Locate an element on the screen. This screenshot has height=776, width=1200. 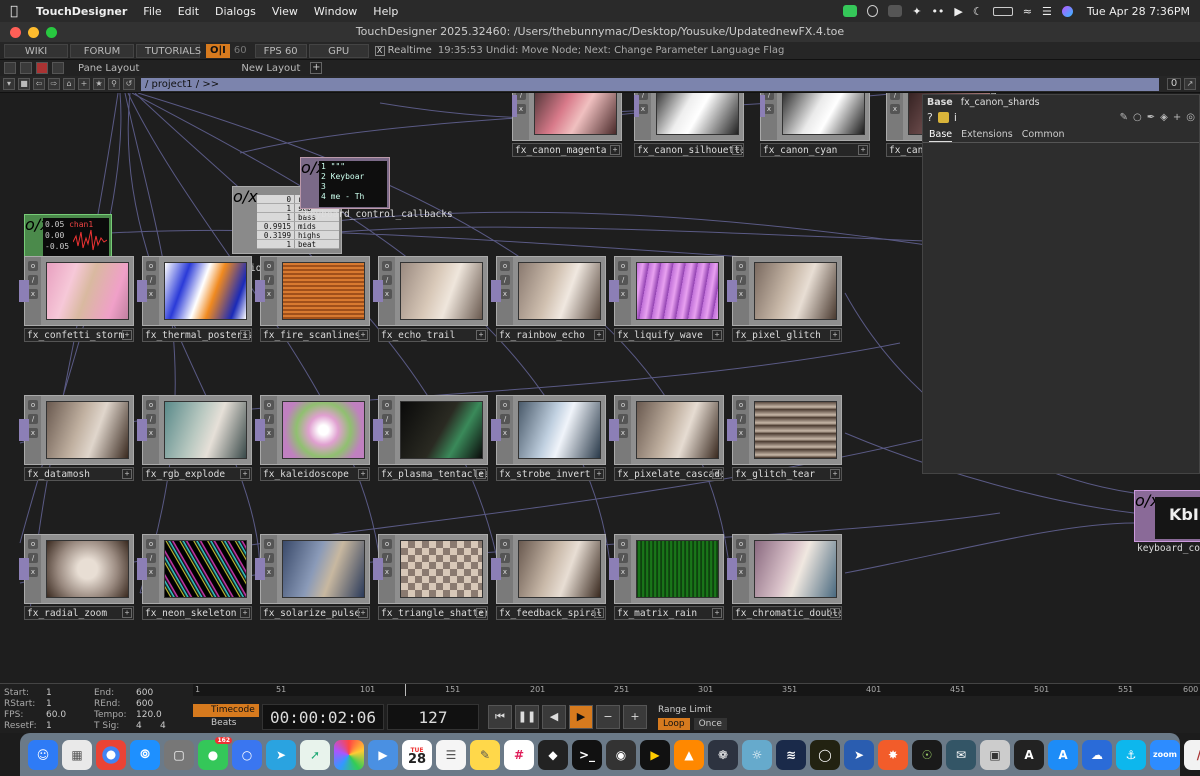
close-window-button is located at coordinates (15, 32).